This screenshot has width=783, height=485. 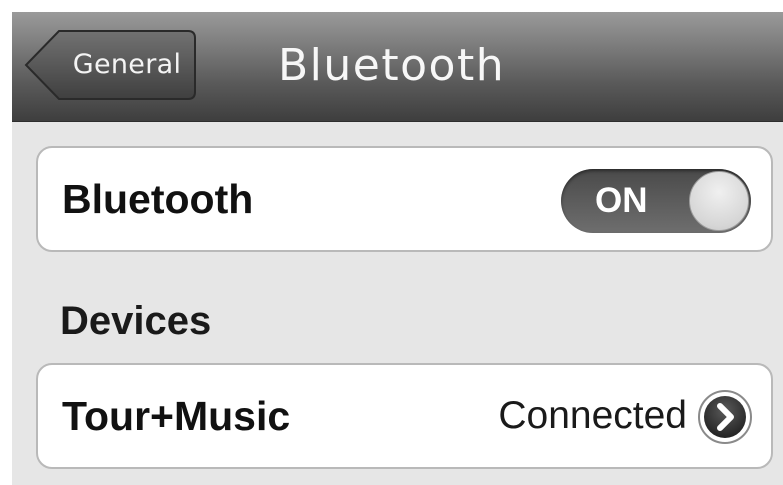 I want to click on devices-section-header: Devices, so click(x=136, y=321).